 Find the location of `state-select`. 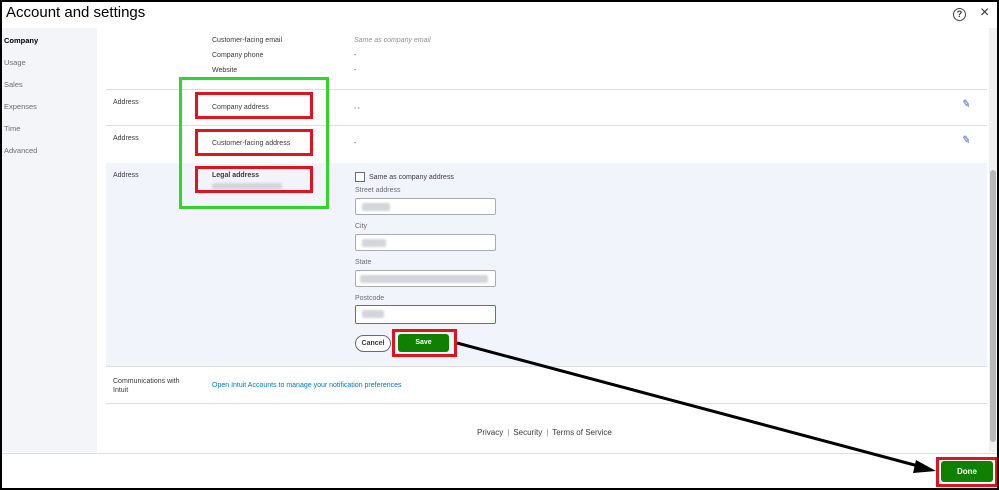

state-select is located at coordinates (425, 278).